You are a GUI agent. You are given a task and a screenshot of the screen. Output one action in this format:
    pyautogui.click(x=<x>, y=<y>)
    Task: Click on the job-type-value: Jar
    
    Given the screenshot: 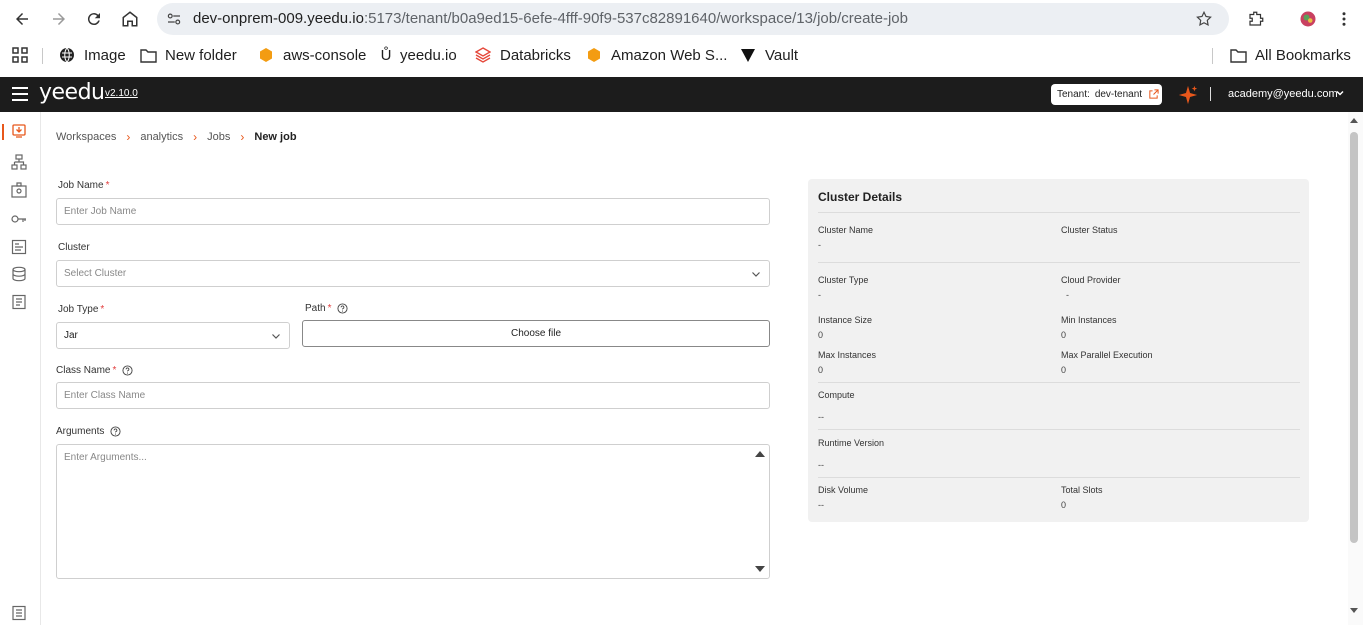 What is the action you would take?
    pyautogui.click(x=71, y=335)
    